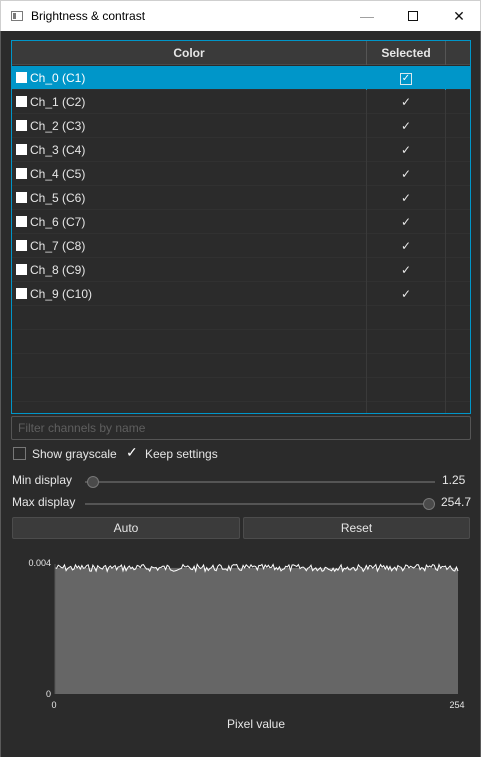  What do you see at coordinates (260, 504) in the screenshot?
I see `max-display-slider` at bounding box center [260, 504].